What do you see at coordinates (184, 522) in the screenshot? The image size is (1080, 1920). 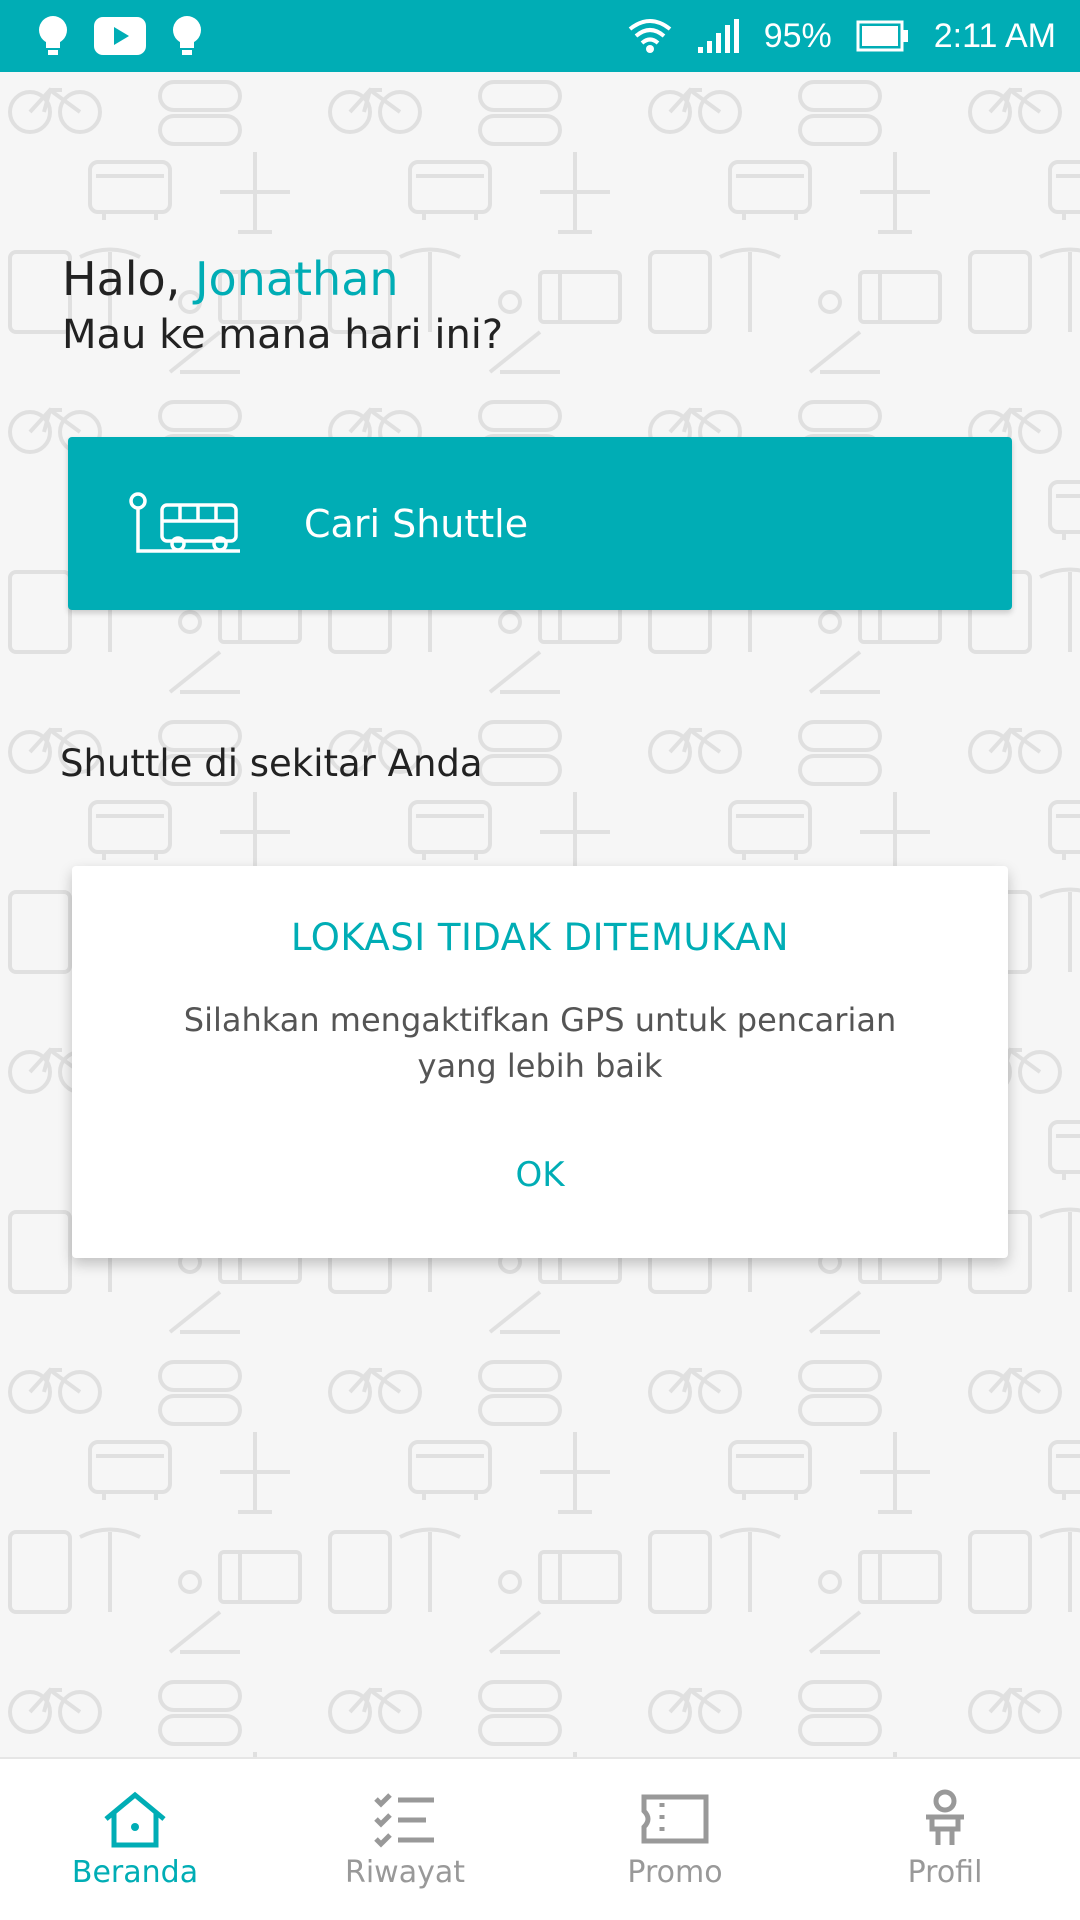 I see `shuttle-bus-icon` at bounding box center [184, 522].